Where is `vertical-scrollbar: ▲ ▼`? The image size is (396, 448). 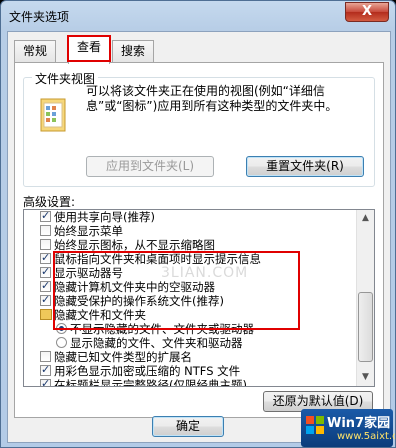
vertical-scrollbar: ▲ ▼ is located at coordinates (365, 298).